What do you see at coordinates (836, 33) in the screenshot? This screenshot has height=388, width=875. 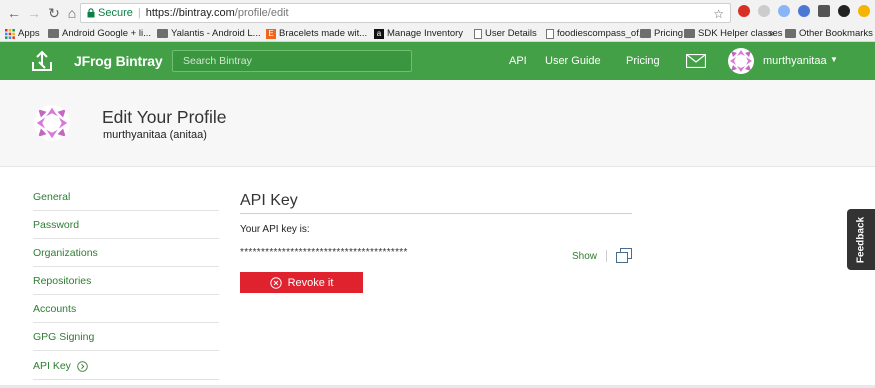 I see `bookmark-label: Other Bookmarks` at bounding box center [836, 33].